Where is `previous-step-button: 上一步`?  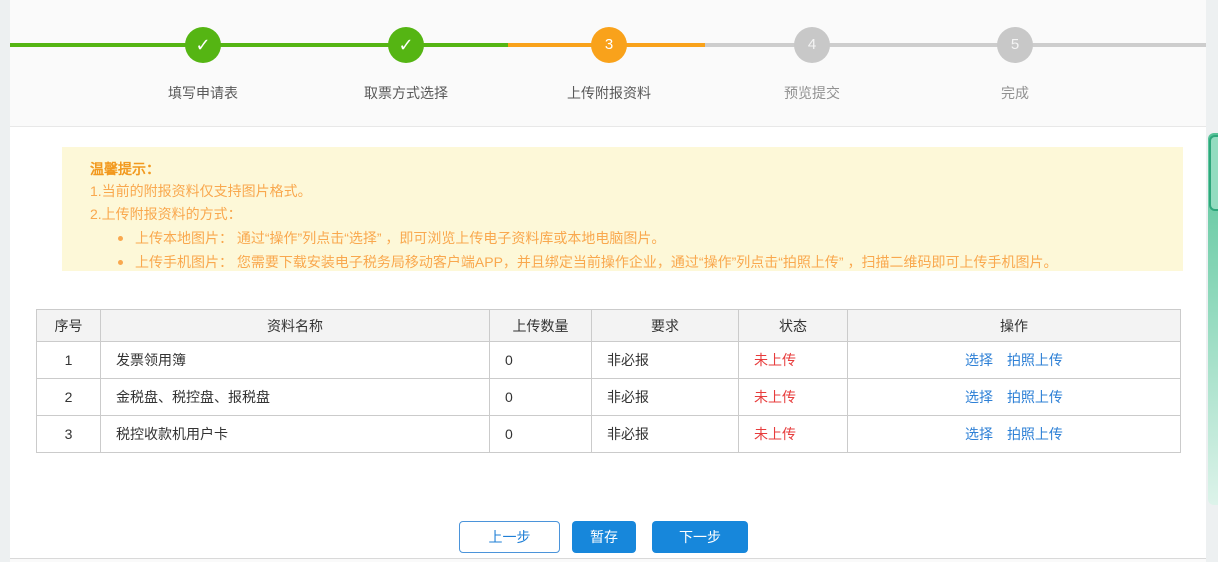 previous-step-button: 上一步 is located at coordinates (509, 537).